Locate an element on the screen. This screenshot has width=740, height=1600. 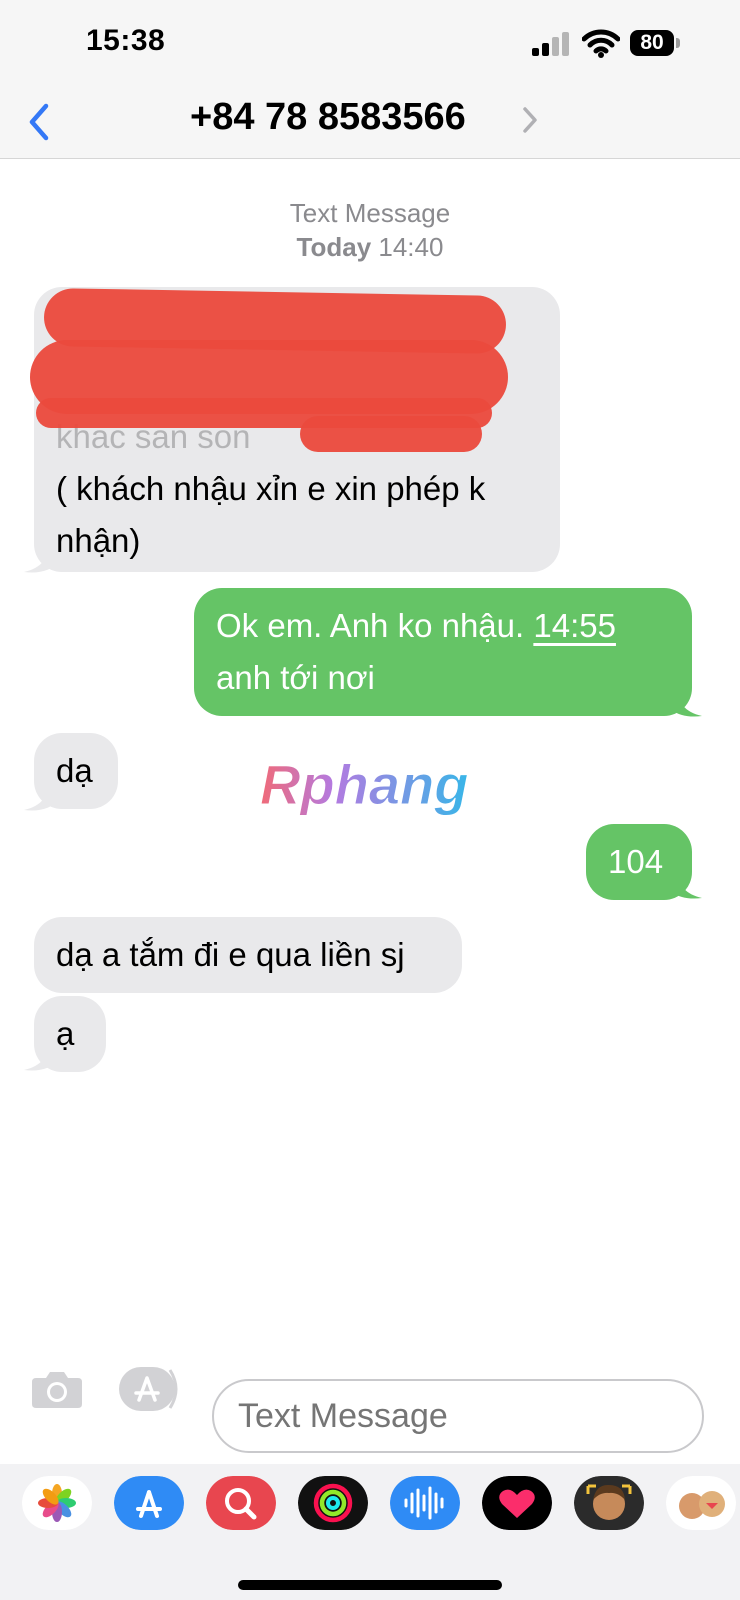
message-text-line: Ok em. Anh ko nhậu. 14:55 is located at coordinates (443, 626).